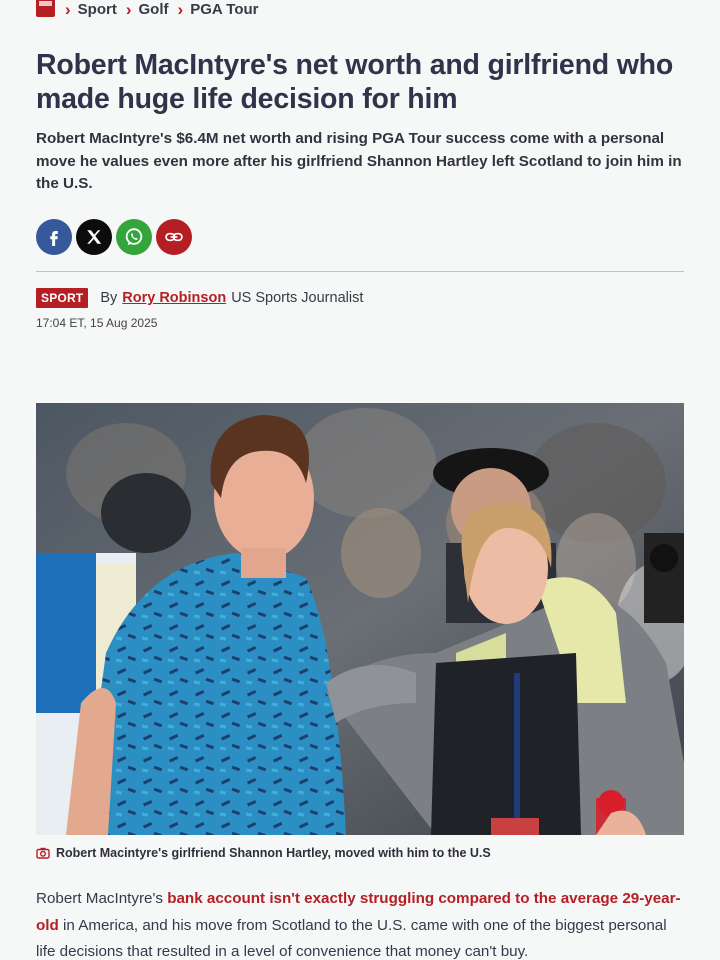  I want to click on facebook-icon, so click(54, 238).